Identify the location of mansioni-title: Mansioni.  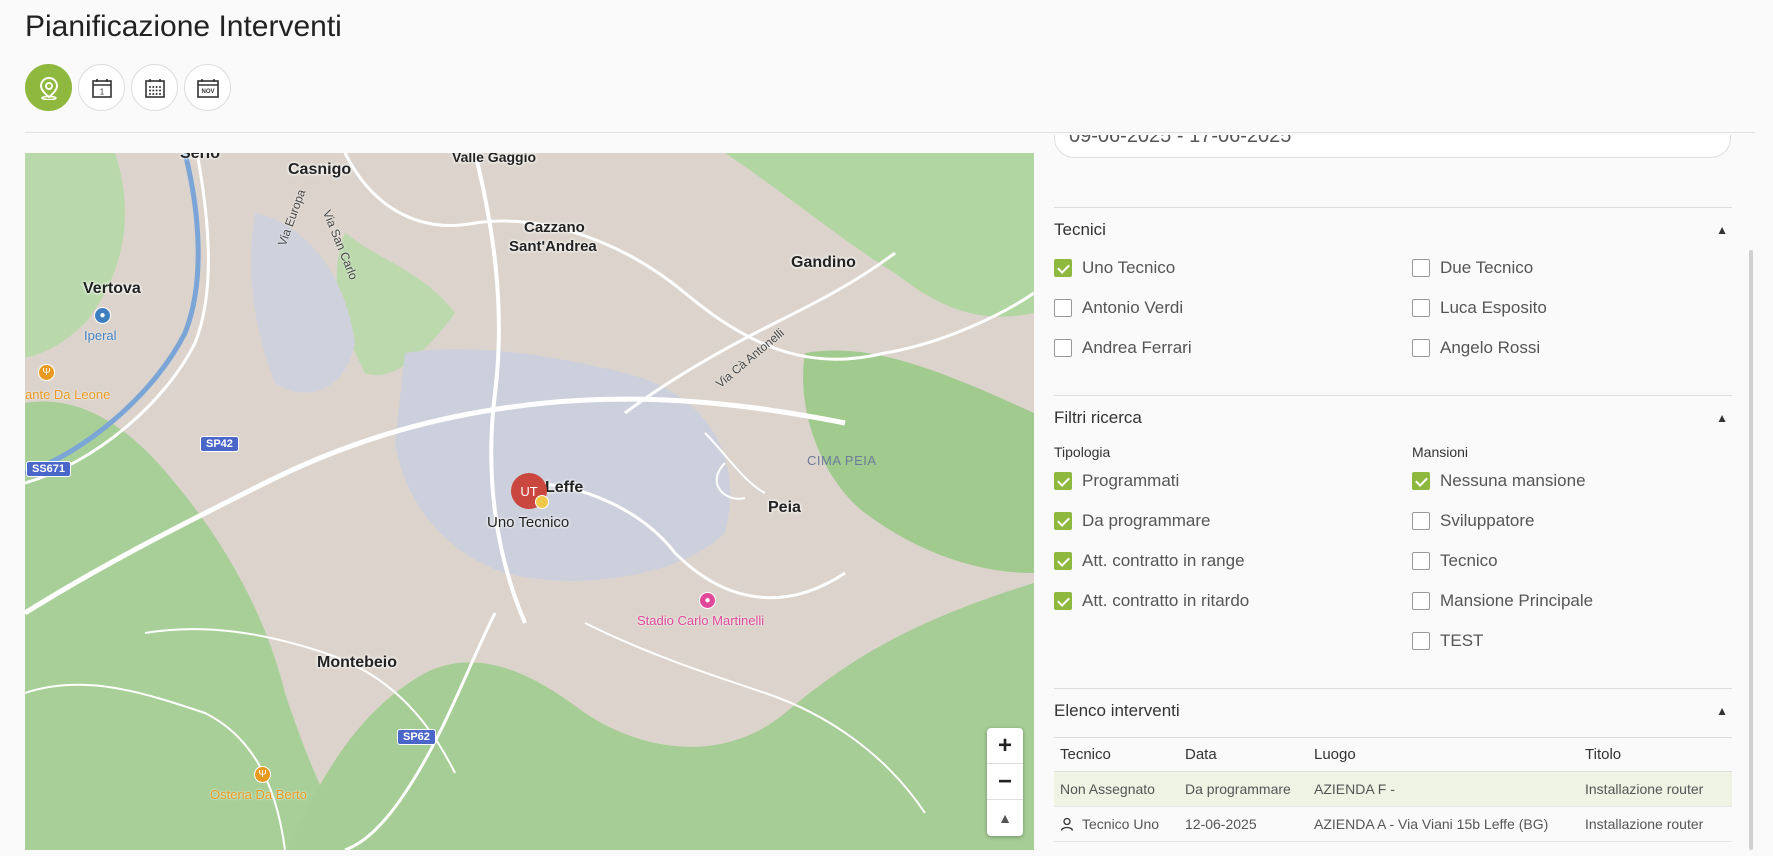
(1440, 452).